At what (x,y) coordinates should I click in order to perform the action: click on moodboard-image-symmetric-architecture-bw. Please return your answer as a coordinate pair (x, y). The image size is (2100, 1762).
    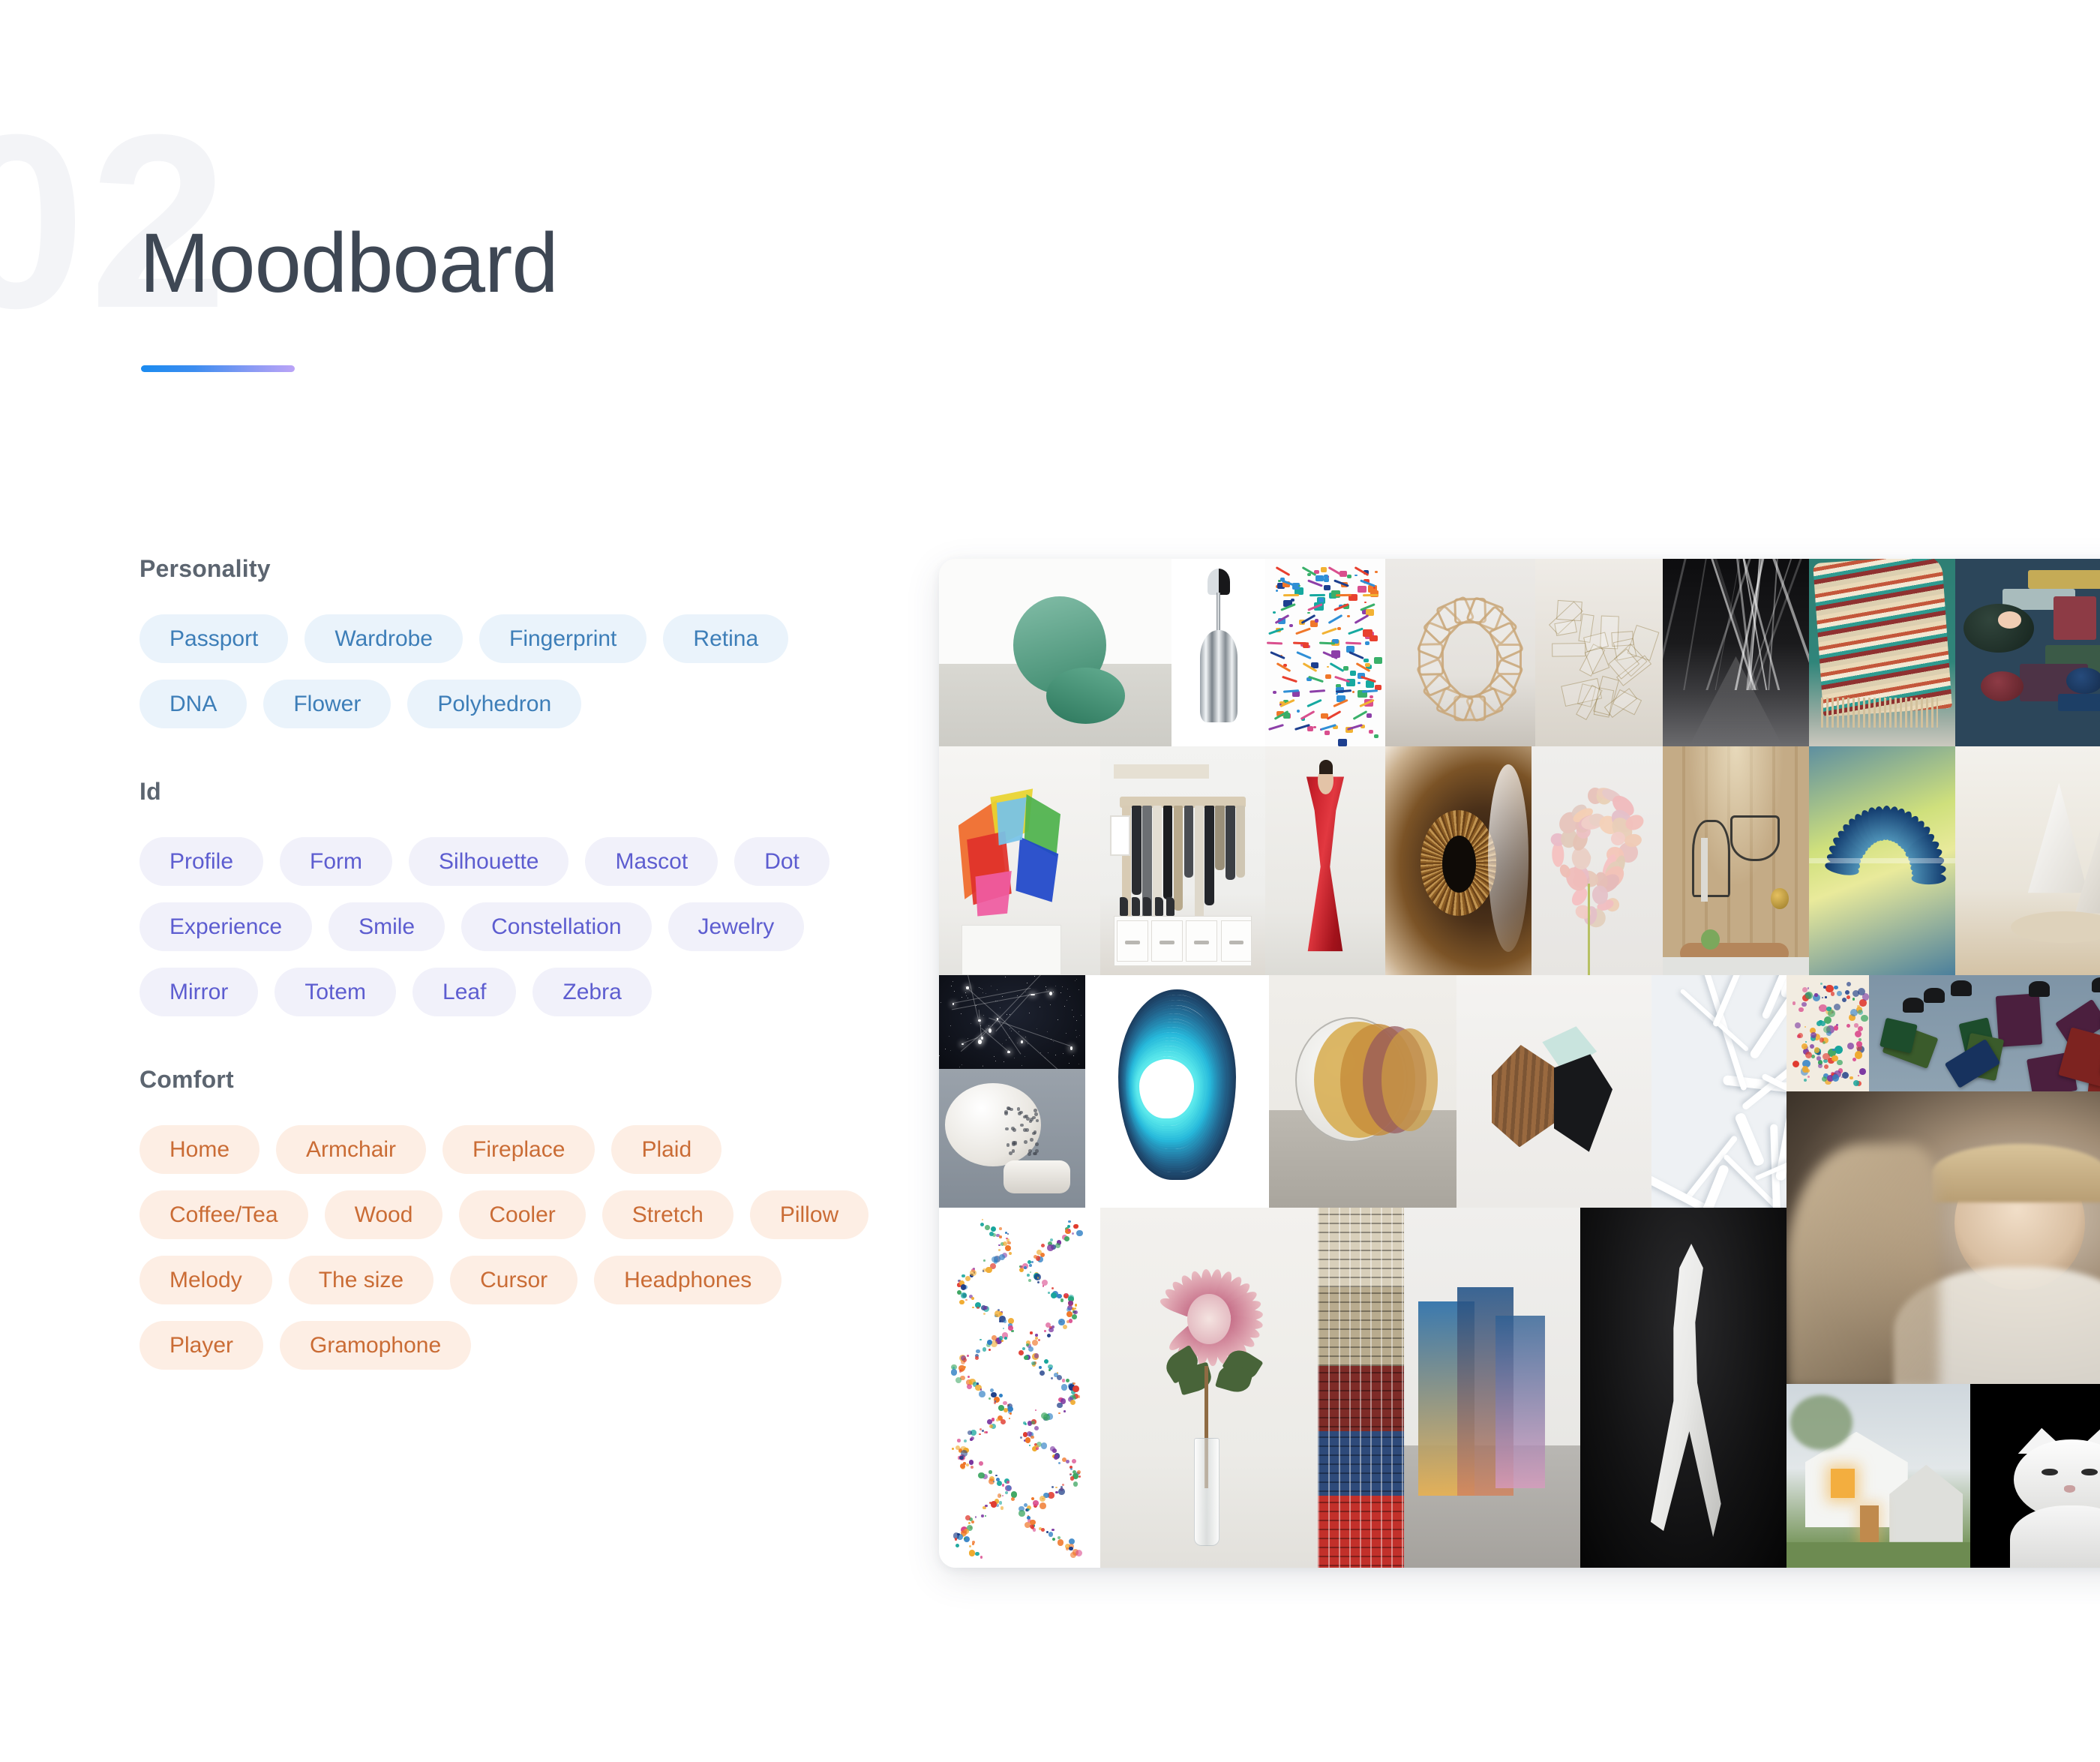
    Looking at the image, I should click on (1736, 652).